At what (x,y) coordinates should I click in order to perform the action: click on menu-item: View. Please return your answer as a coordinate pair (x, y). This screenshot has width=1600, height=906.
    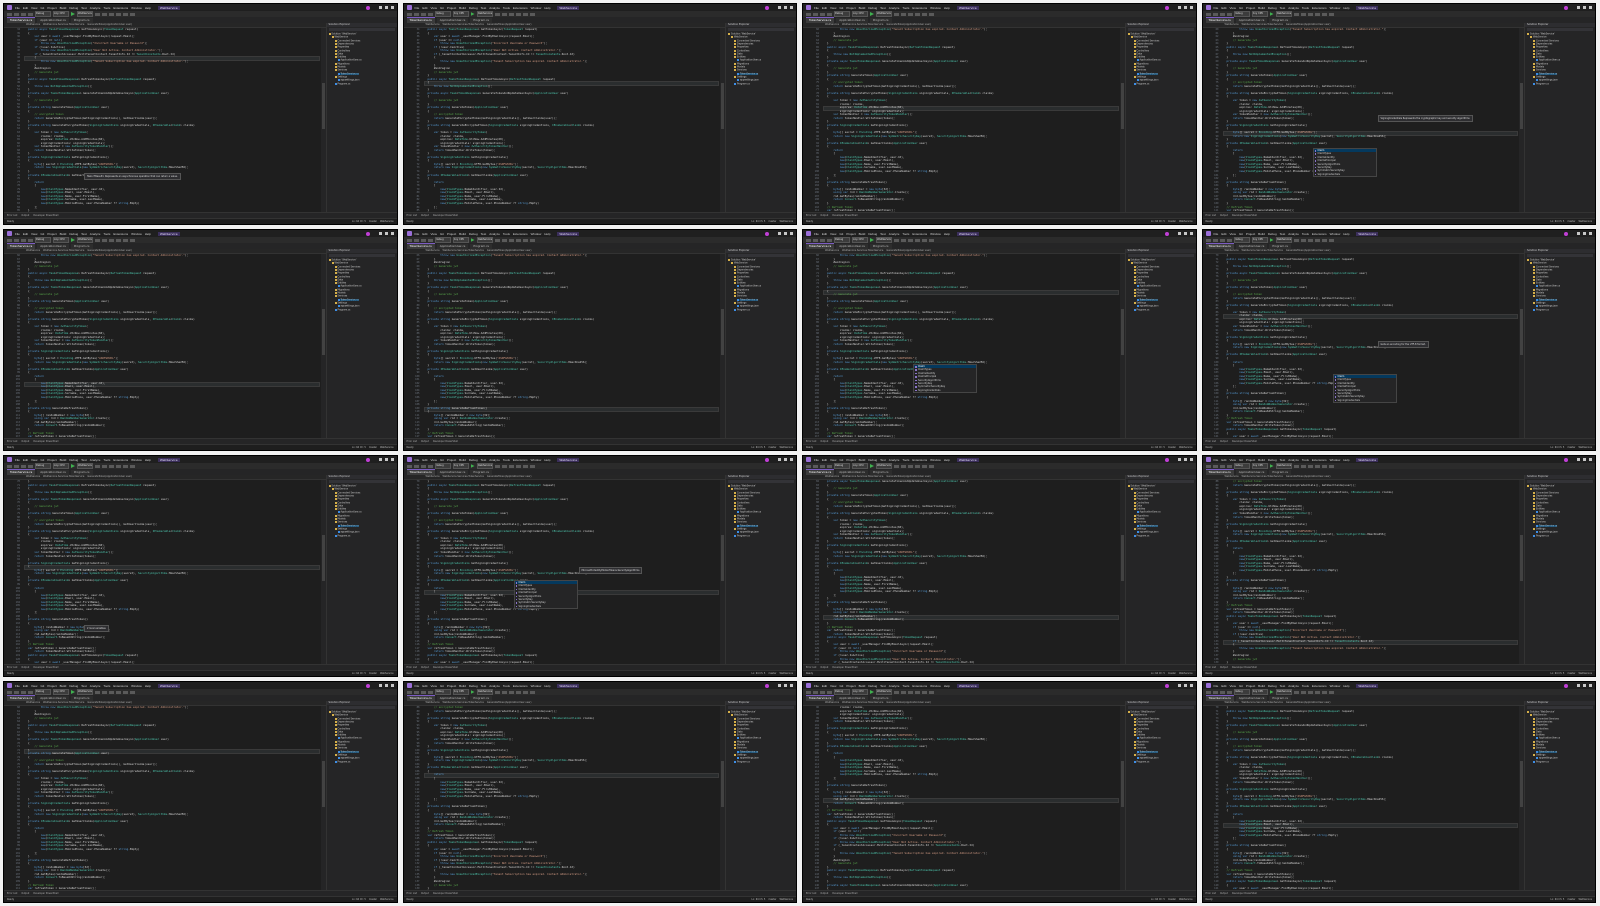
    Looking at the image, I should click on (434, 234).